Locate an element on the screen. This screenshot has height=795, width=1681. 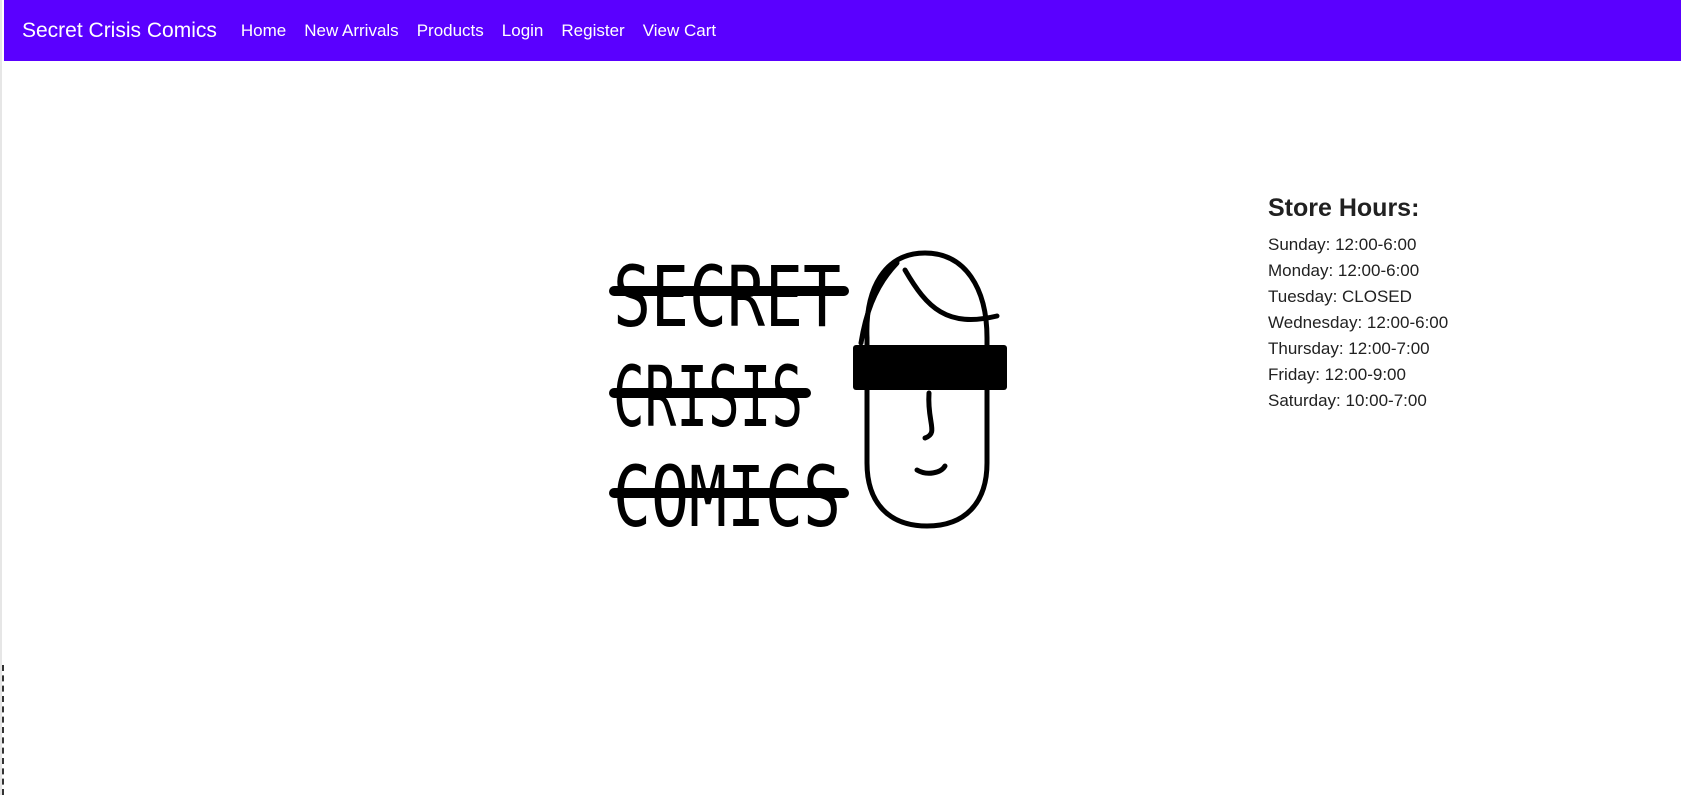
hours-saturday: Saturday: 10:00-7:00 is located at coordinates (1347, 400).